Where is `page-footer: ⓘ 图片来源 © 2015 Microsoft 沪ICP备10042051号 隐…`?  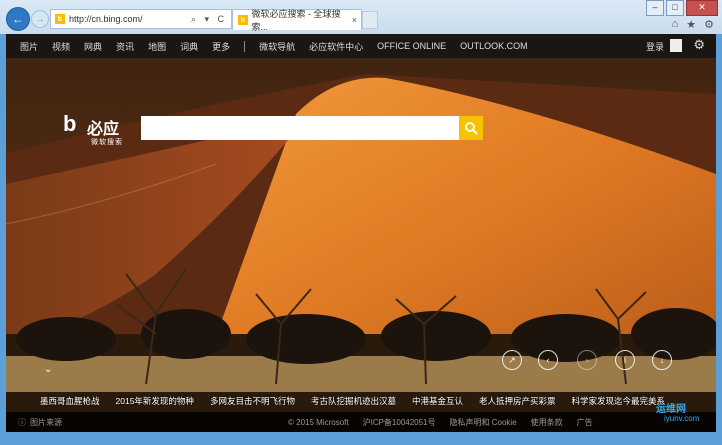 page-footer: ⓘ 图片来源 © 2015 Microsoft 沪ICP备10042051号 隐… is located at coordinates (361, 422).